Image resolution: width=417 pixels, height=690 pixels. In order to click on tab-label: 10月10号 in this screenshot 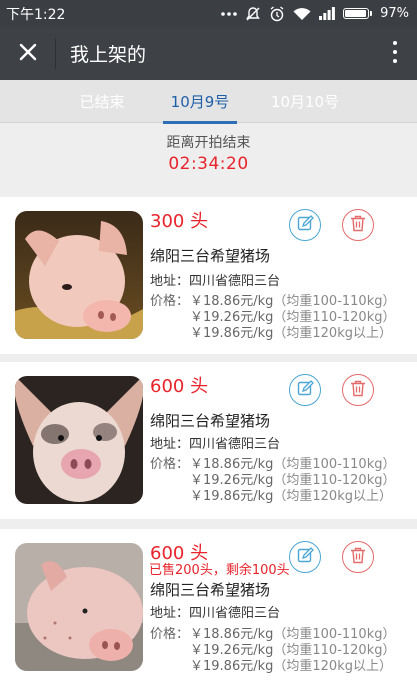, I will do `click(305, 102)`.